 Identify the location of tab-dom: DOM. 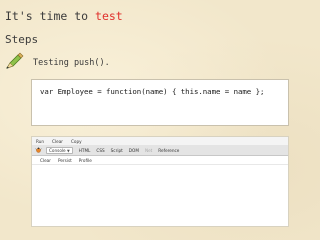
(134, 150).